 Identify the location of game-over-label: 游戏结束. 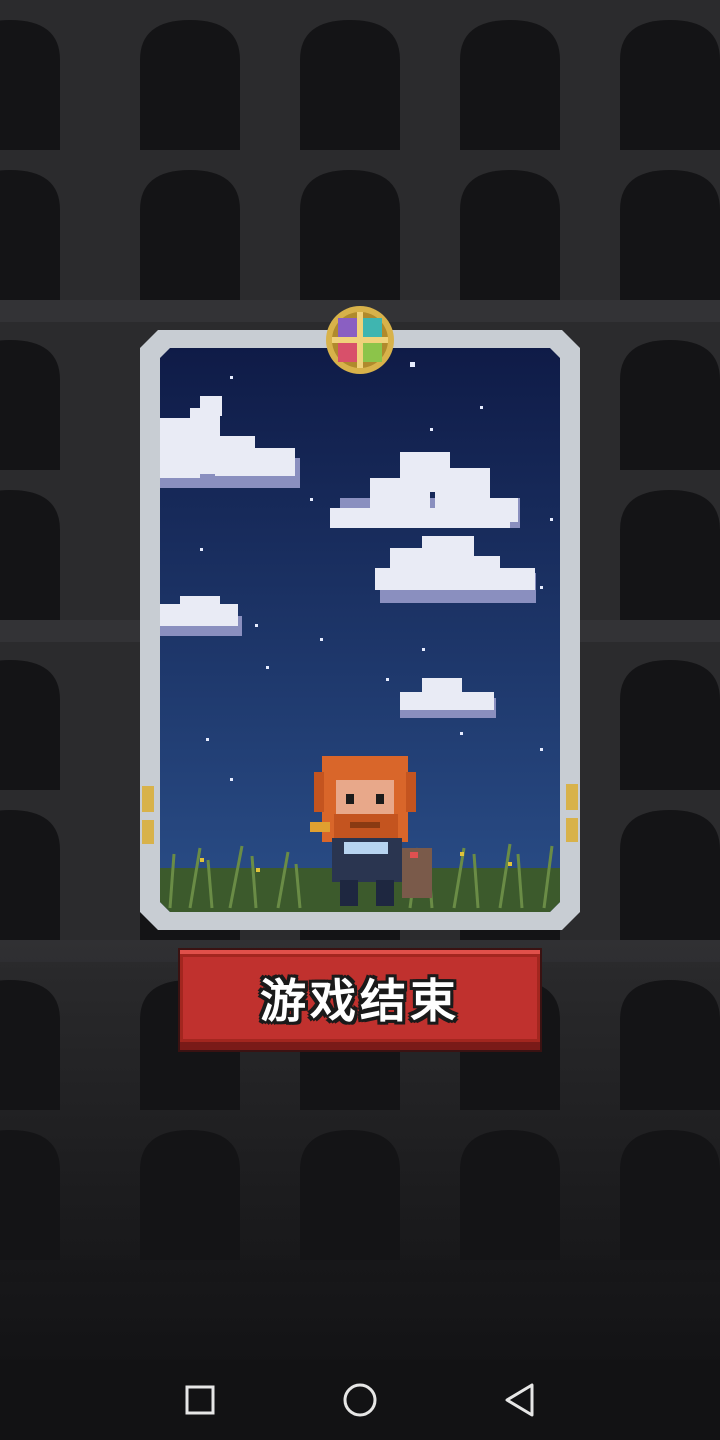
(360, 1001).